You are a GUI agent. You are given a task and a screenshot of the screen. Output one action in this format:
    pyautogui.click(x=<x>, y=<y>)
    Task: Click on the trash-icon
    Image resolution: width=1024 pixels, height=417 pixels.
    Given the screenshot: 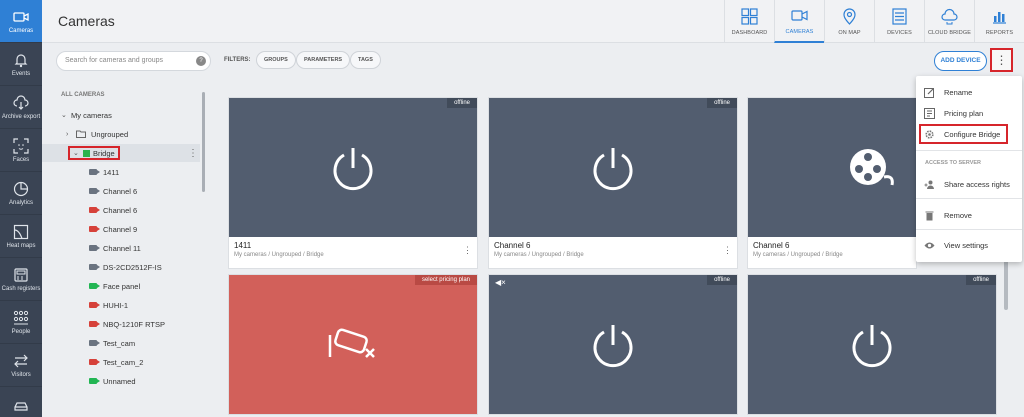 What is the action you would take?
    pyautogui.click(x=929, y=215)
    